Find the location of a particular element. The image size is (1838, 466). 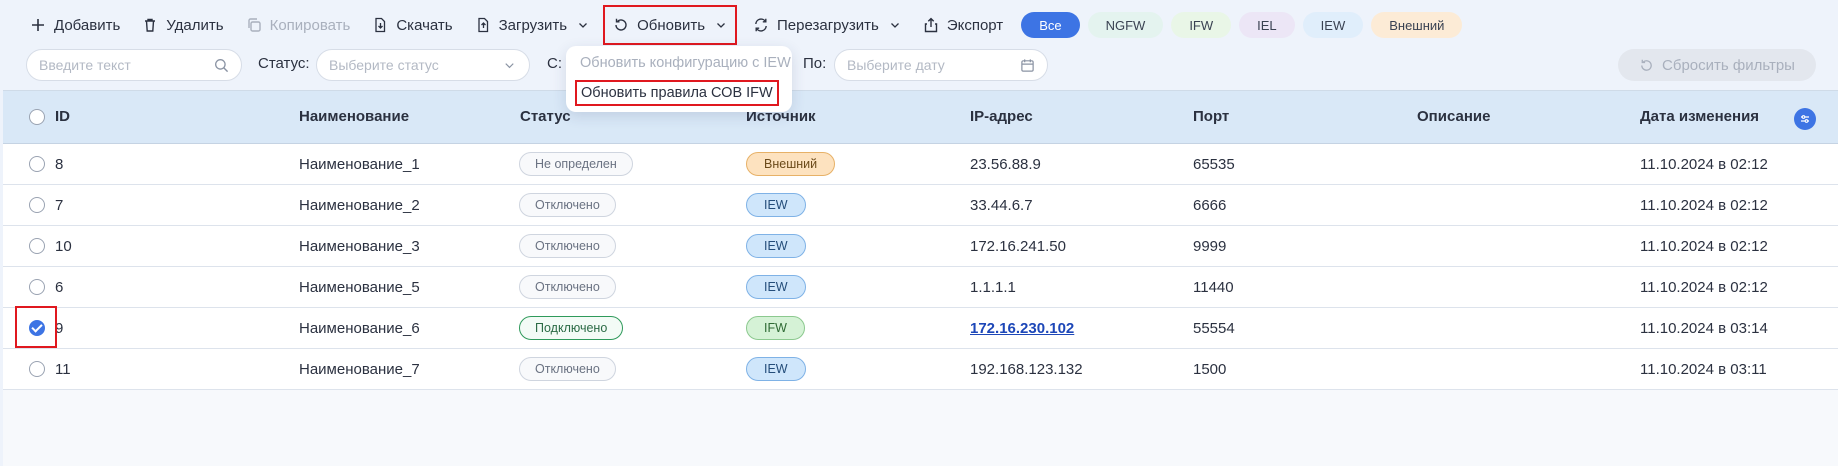

column-header-name: Наименование is located at coordinates (354, 116).